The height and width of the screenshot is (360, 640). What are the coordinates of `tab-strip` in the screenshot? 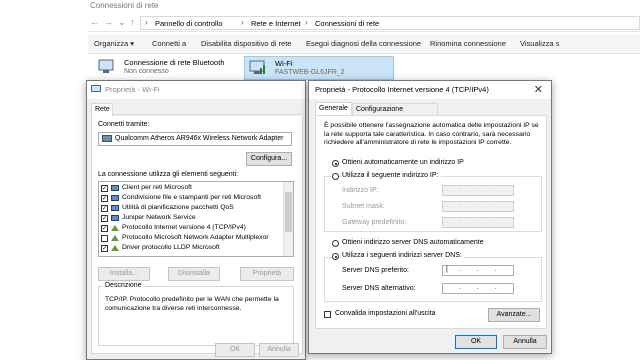 It's located at (196, 108).